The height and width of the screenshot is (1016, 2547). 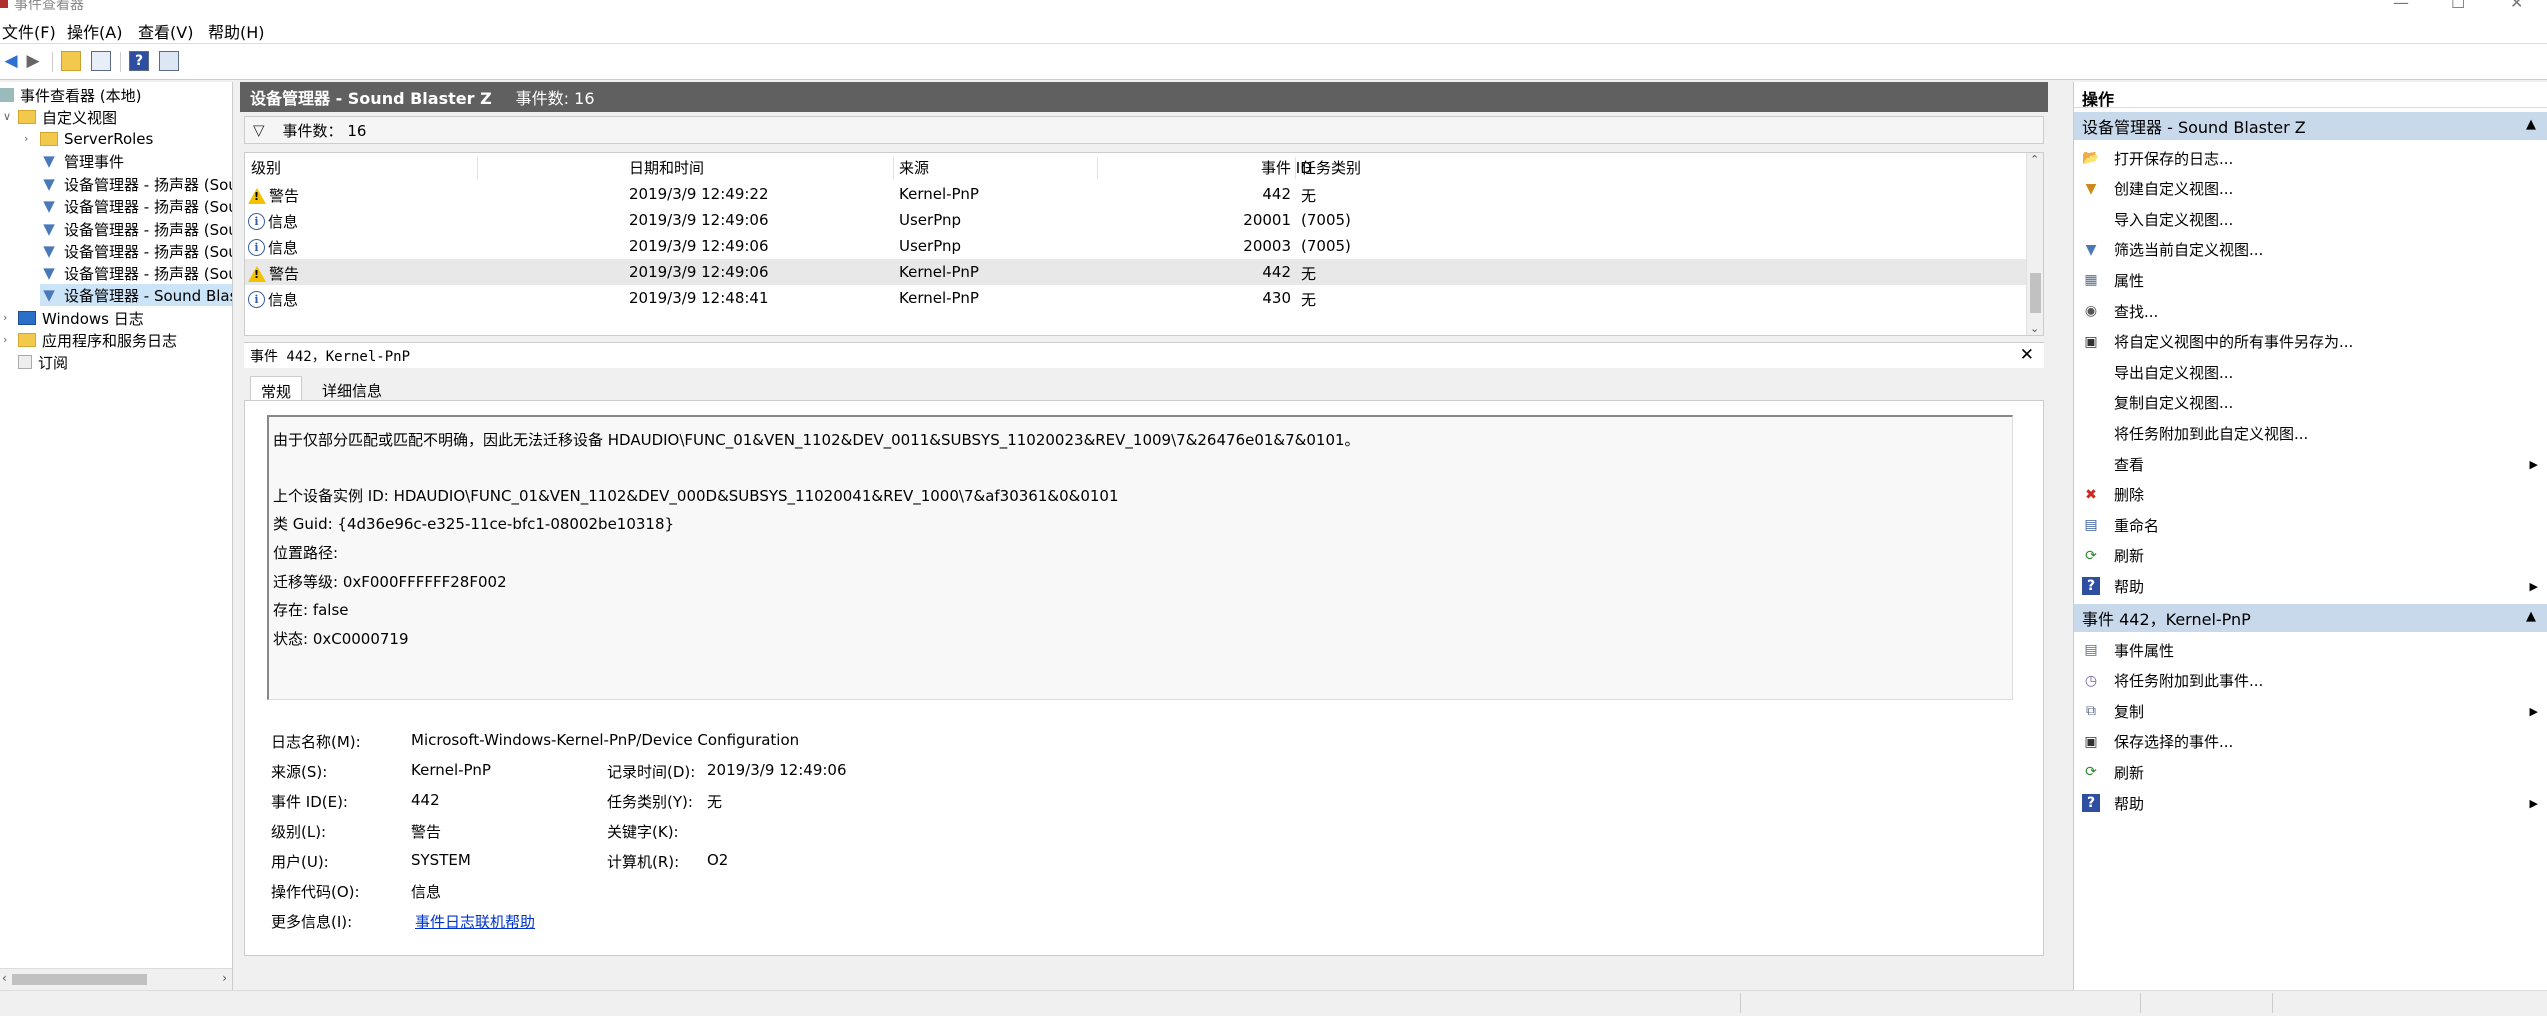 I want to click on show-hide-tree-icon, so click(x=101, y=61).